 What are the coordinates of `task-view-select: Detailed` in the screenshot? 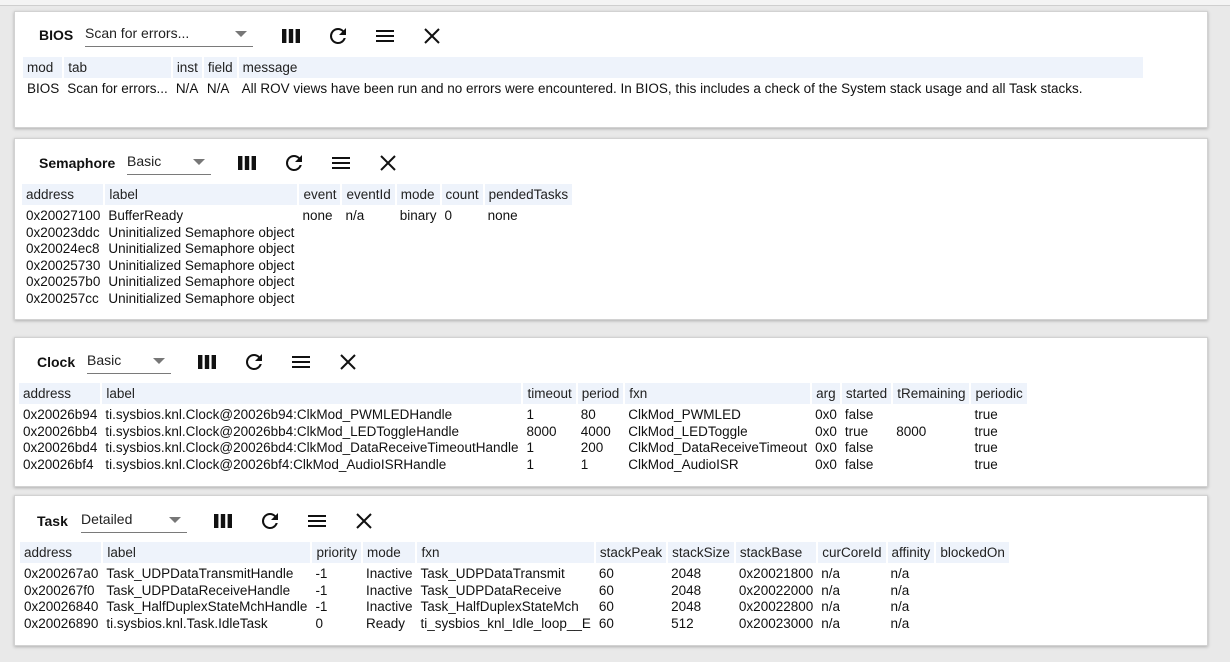 It's located at (134, 521).